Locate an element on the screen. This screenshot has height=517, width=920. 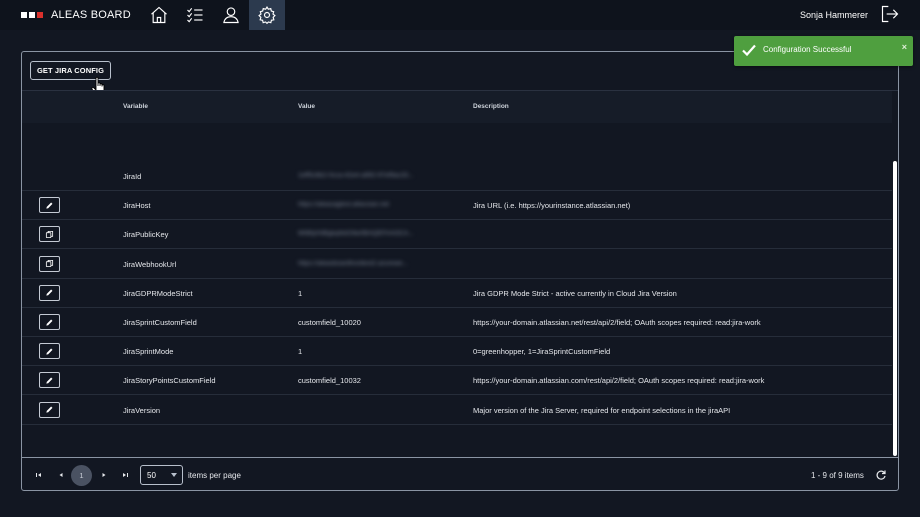
checkmark-icon is located at coordinates (749, 50).